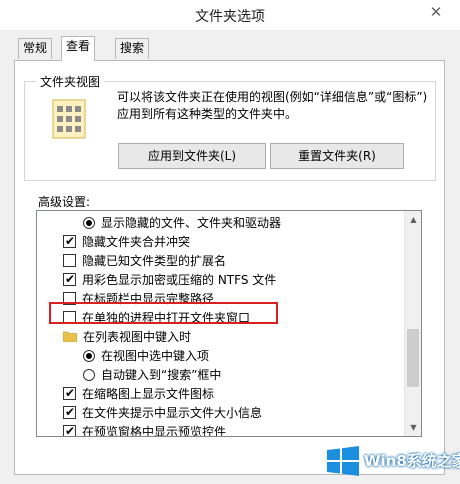  I want to click on folder-view-icon, so click(69, 119).